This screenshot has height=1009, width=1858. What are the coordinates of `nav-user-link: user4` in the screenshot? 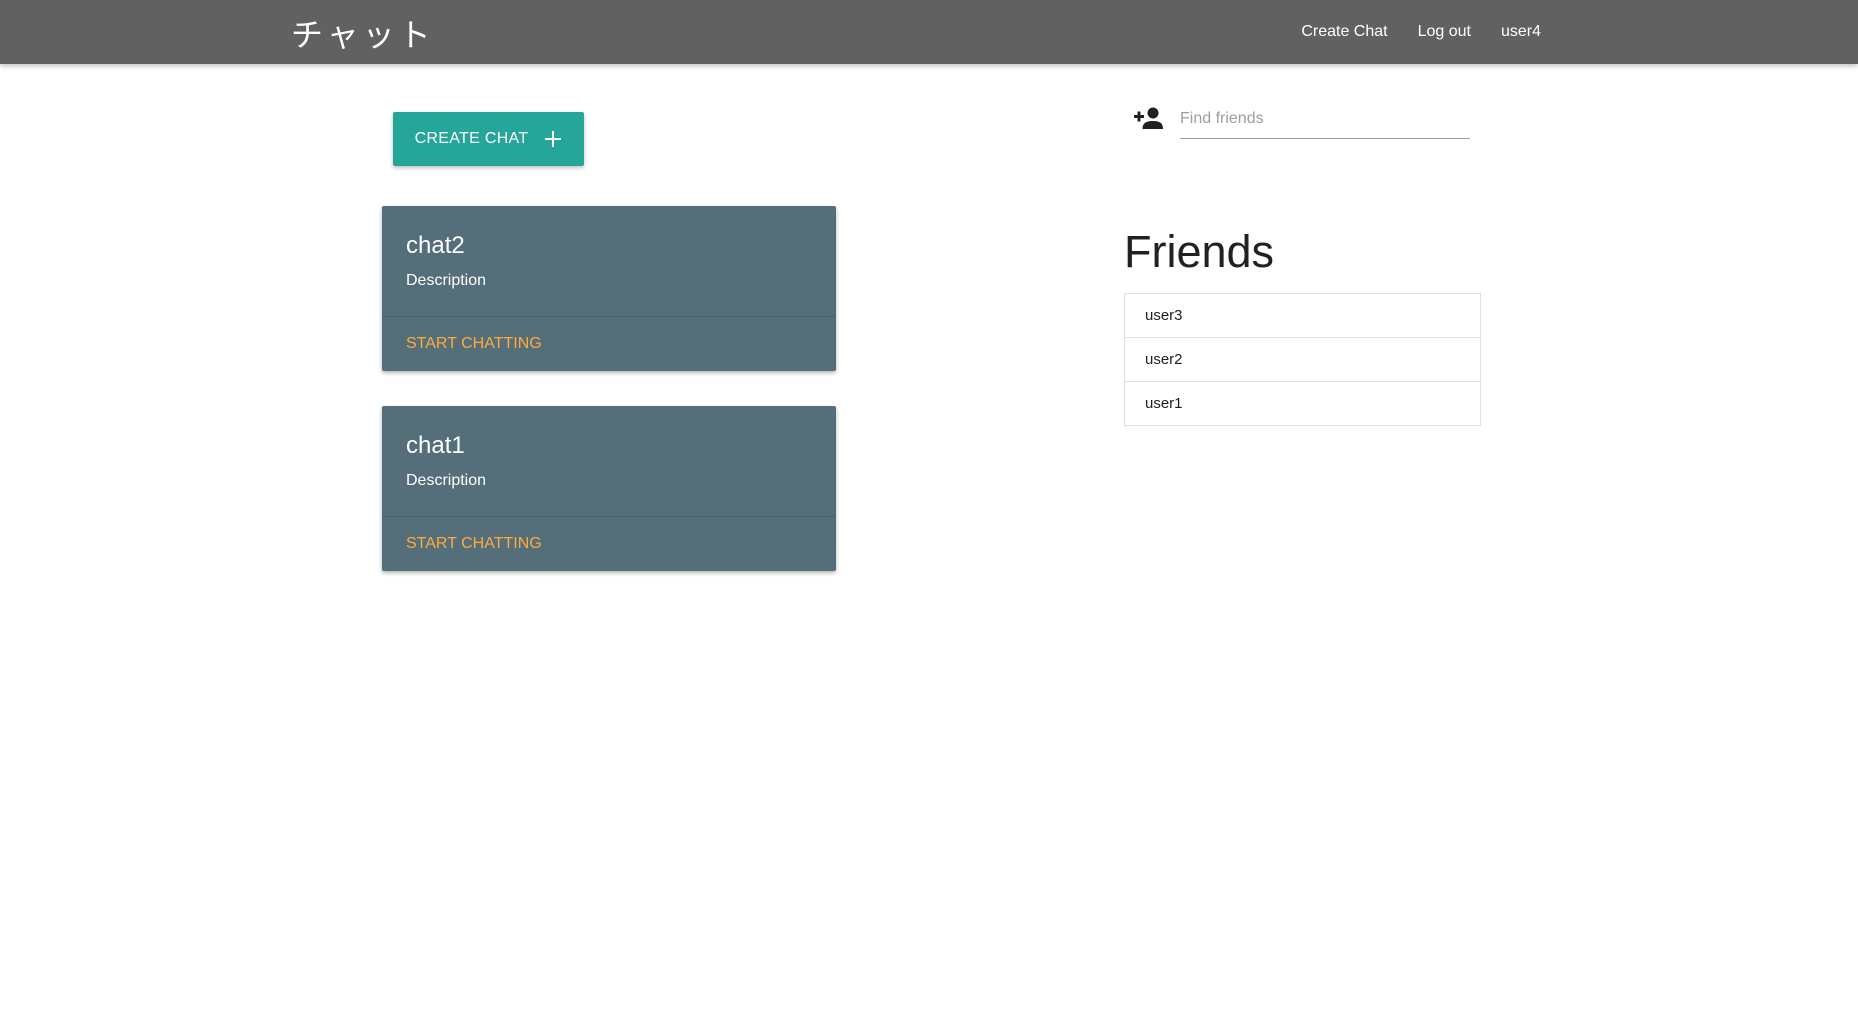 It's located at (1521, 32).